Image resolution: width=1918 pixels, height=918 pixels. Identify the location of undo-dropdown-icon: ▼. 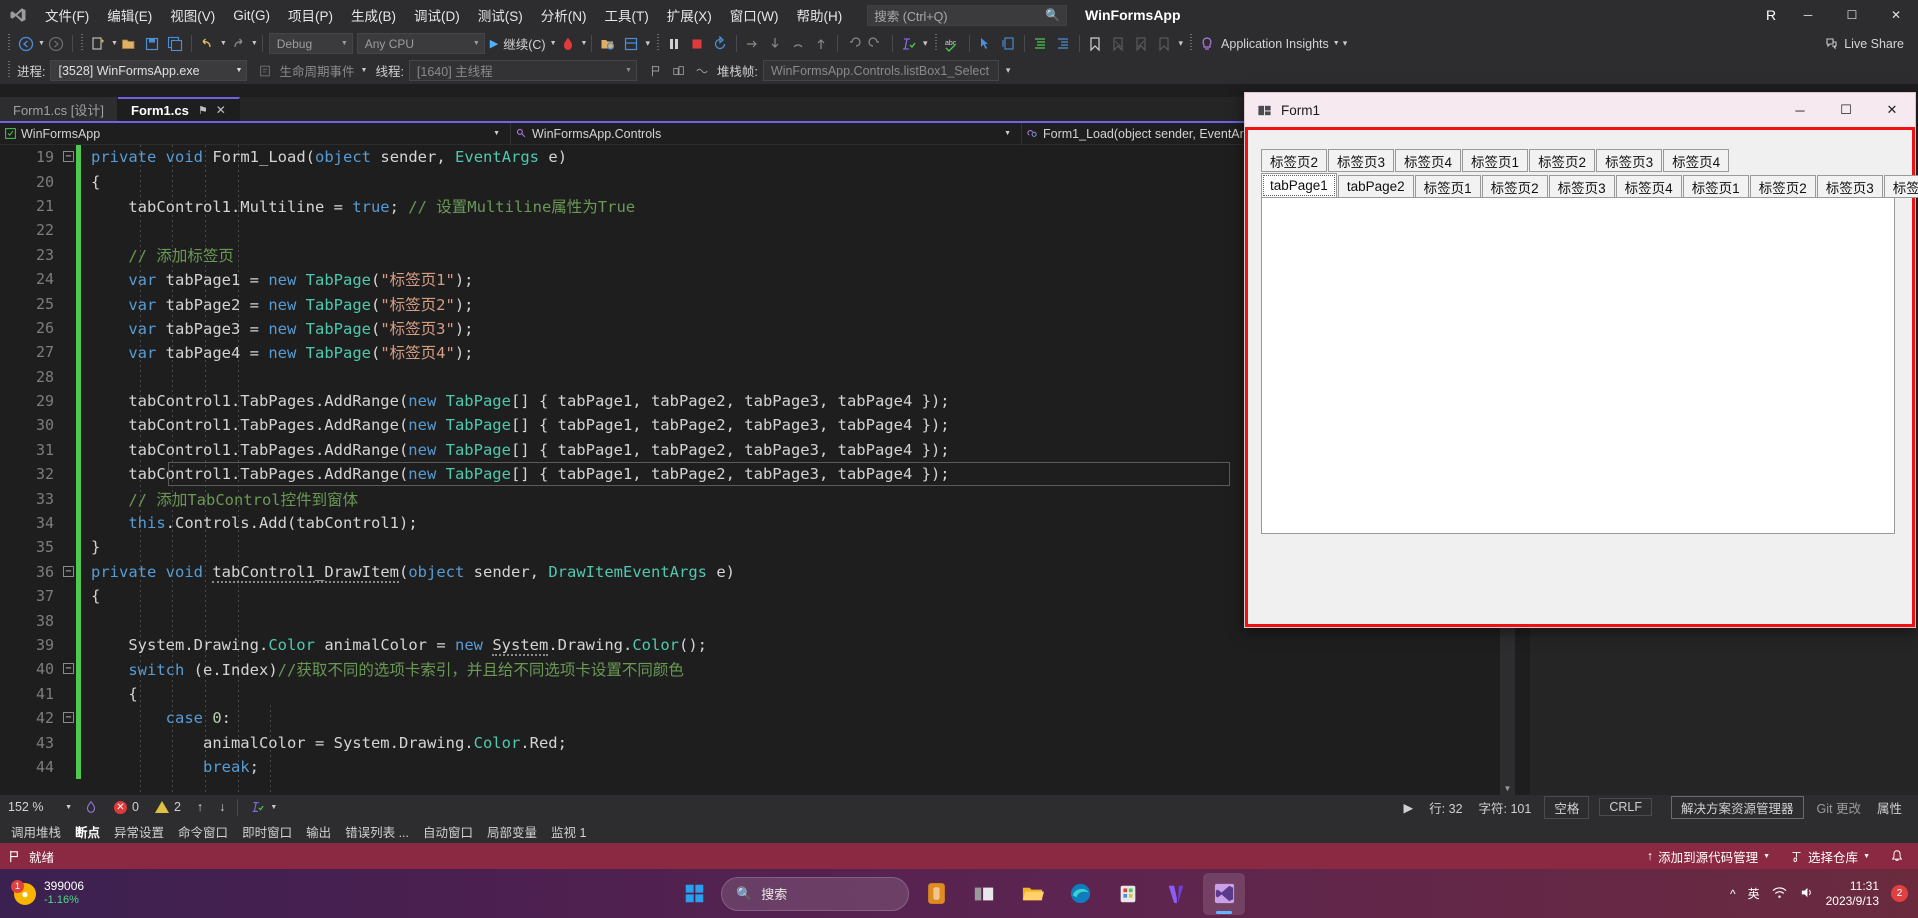
(223, 43).